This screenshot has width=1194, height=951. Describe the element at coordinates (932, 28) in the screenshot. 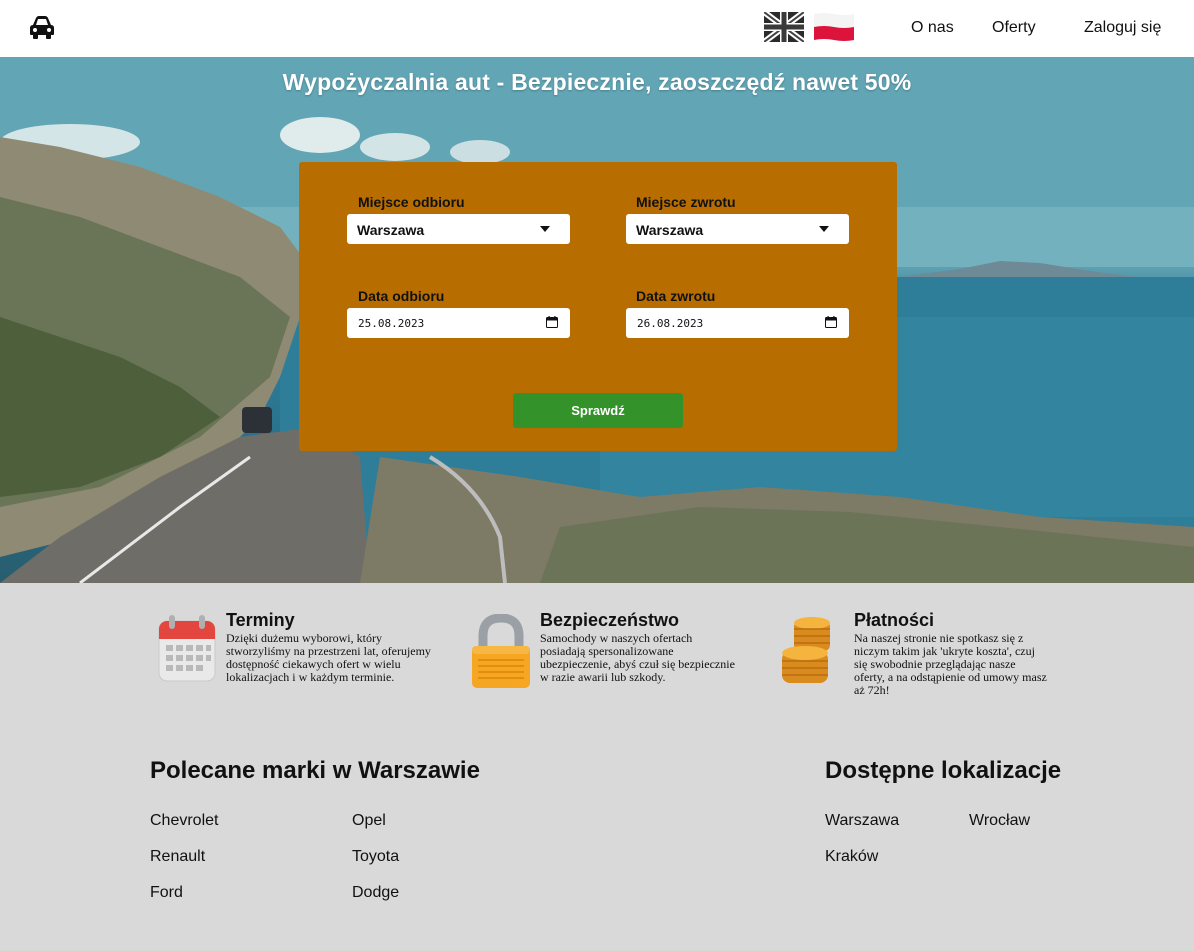

I see `nav-link-about: O nas` at that location.